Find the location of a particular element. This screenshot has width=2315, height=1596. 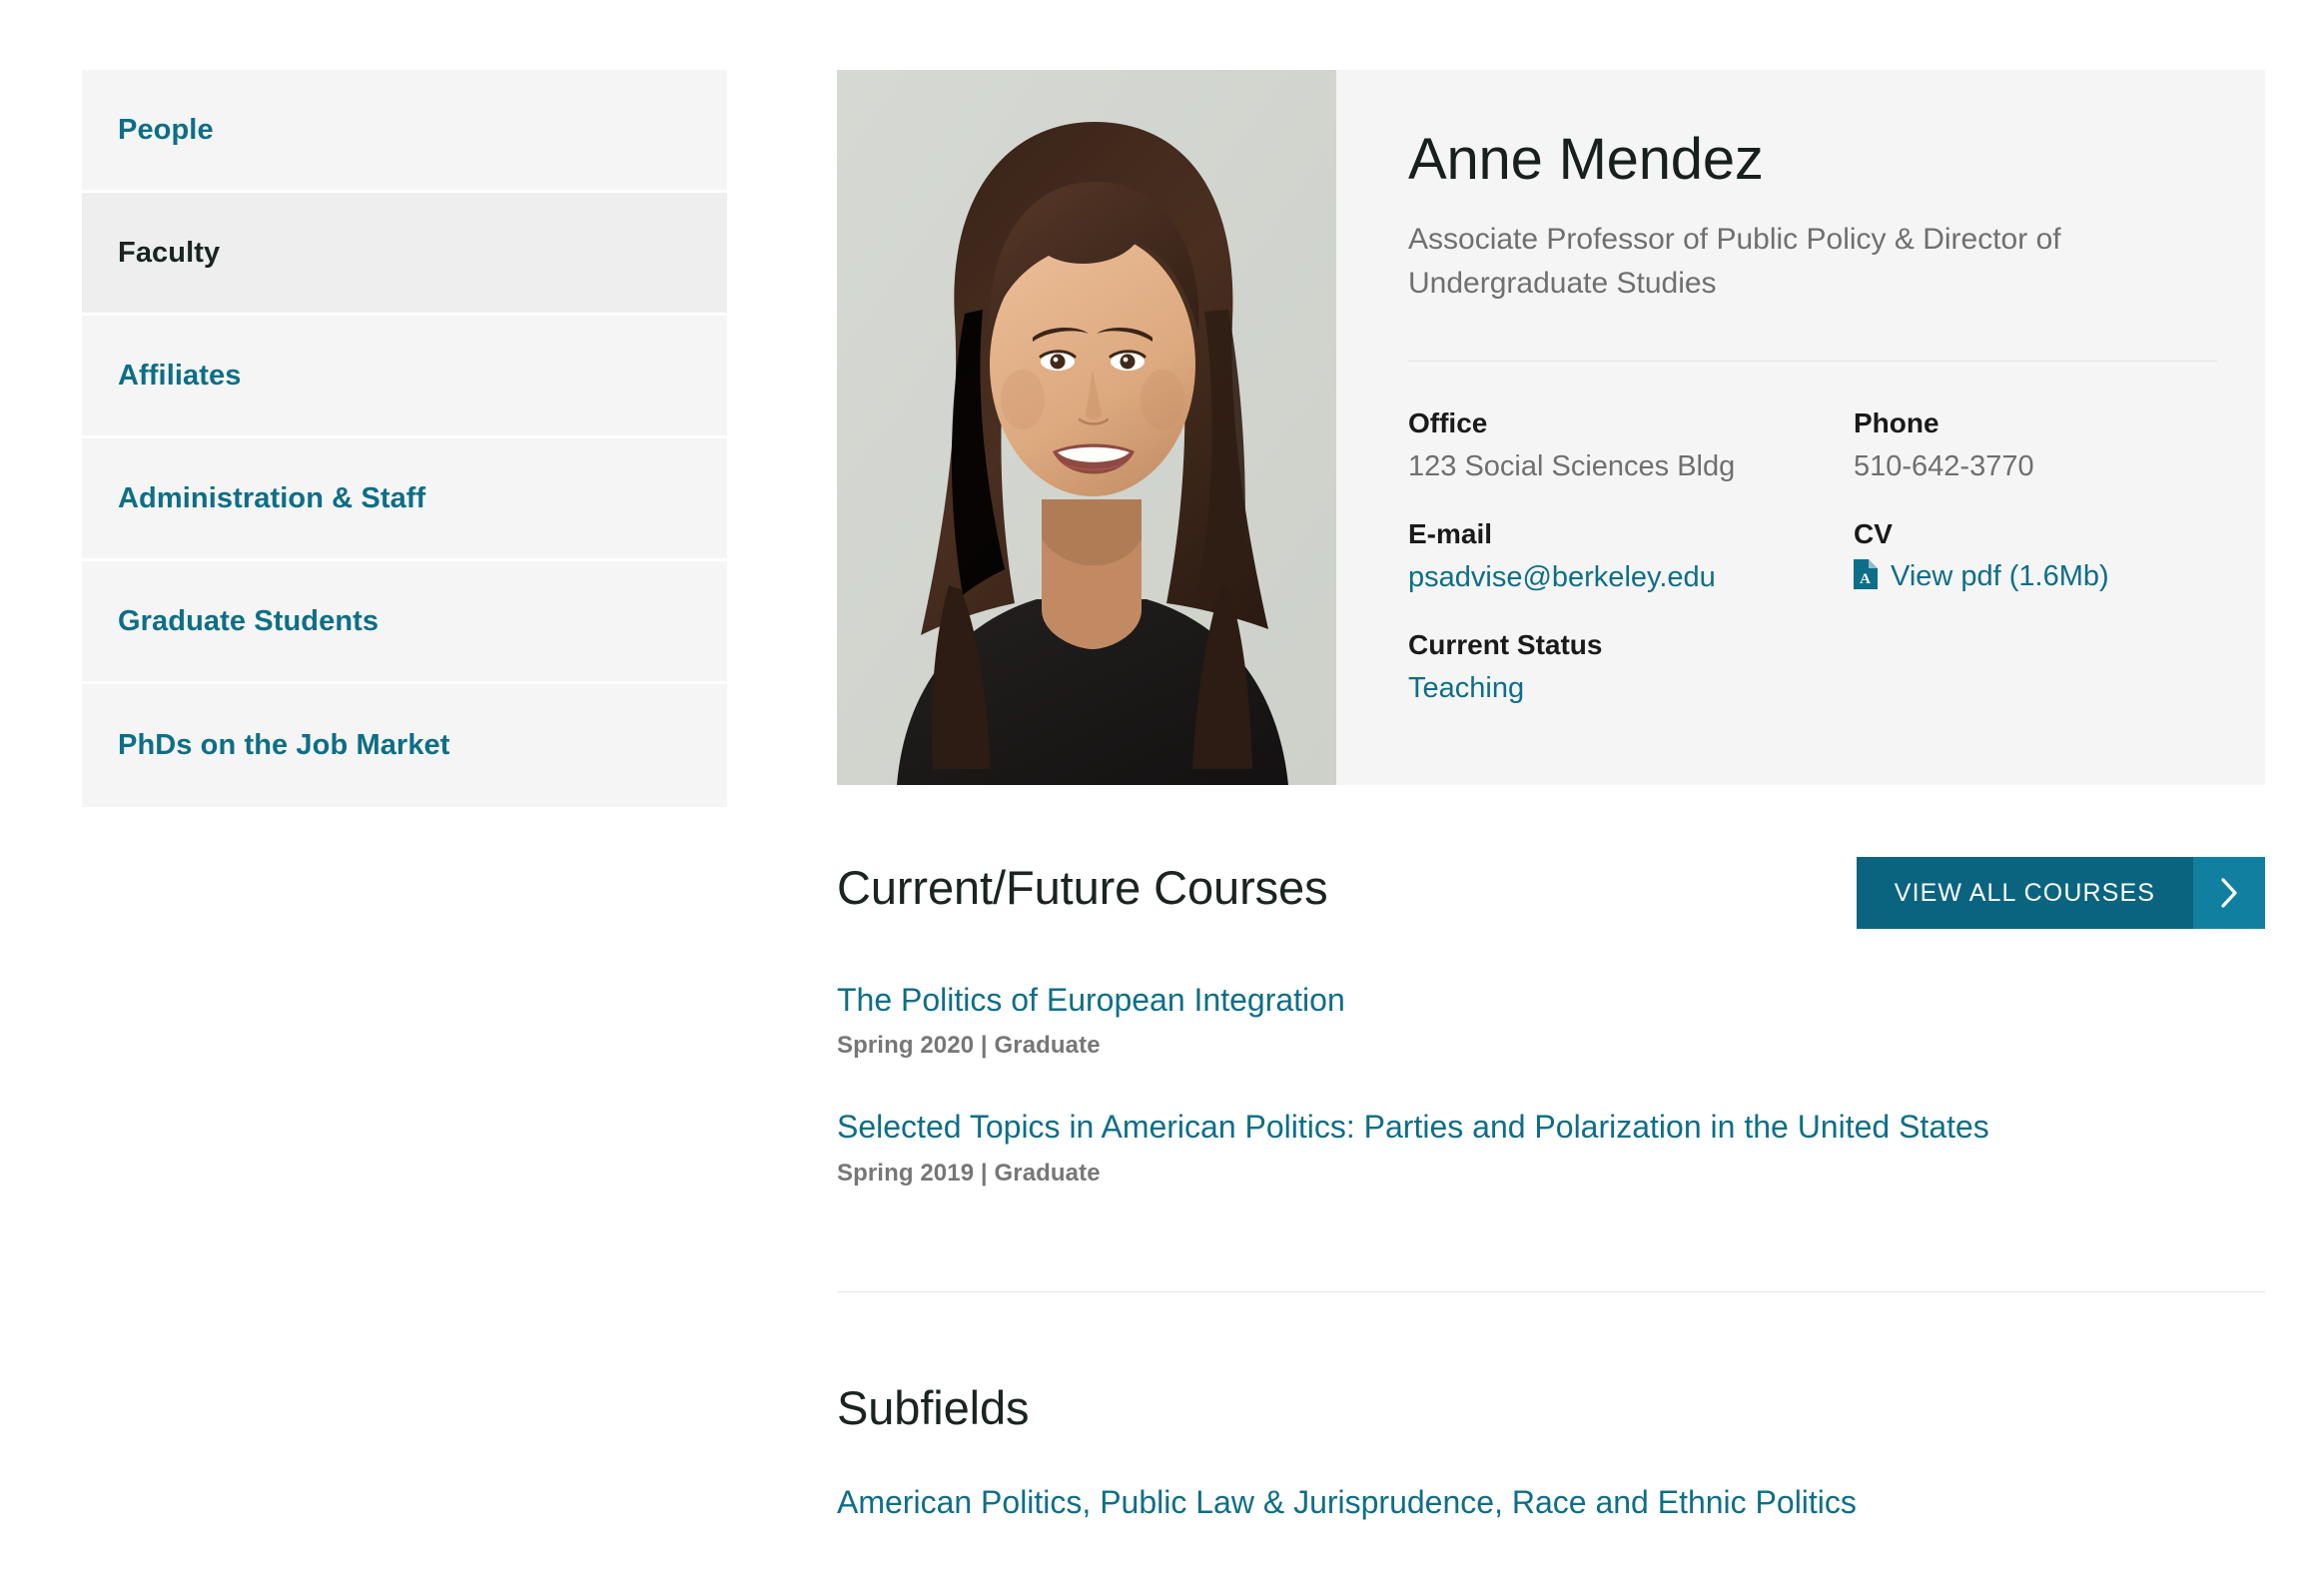

sidebar-item-phds-on-the-job-market: PhDs on the Job Market is located at coordinates (404, 745).